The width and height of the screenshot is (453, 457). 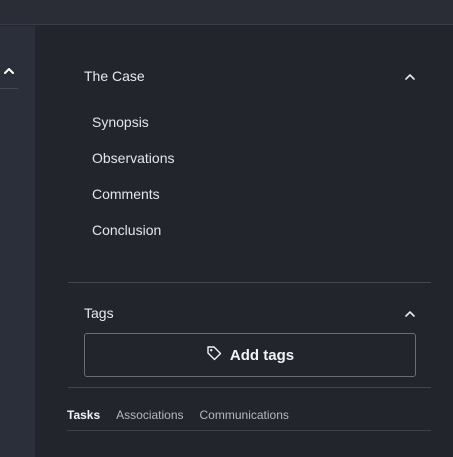 What do you see at coordinates (126, 194) in the screenshot?
I see `case-nav-comments: Comments` at bounding box center [126, 194].